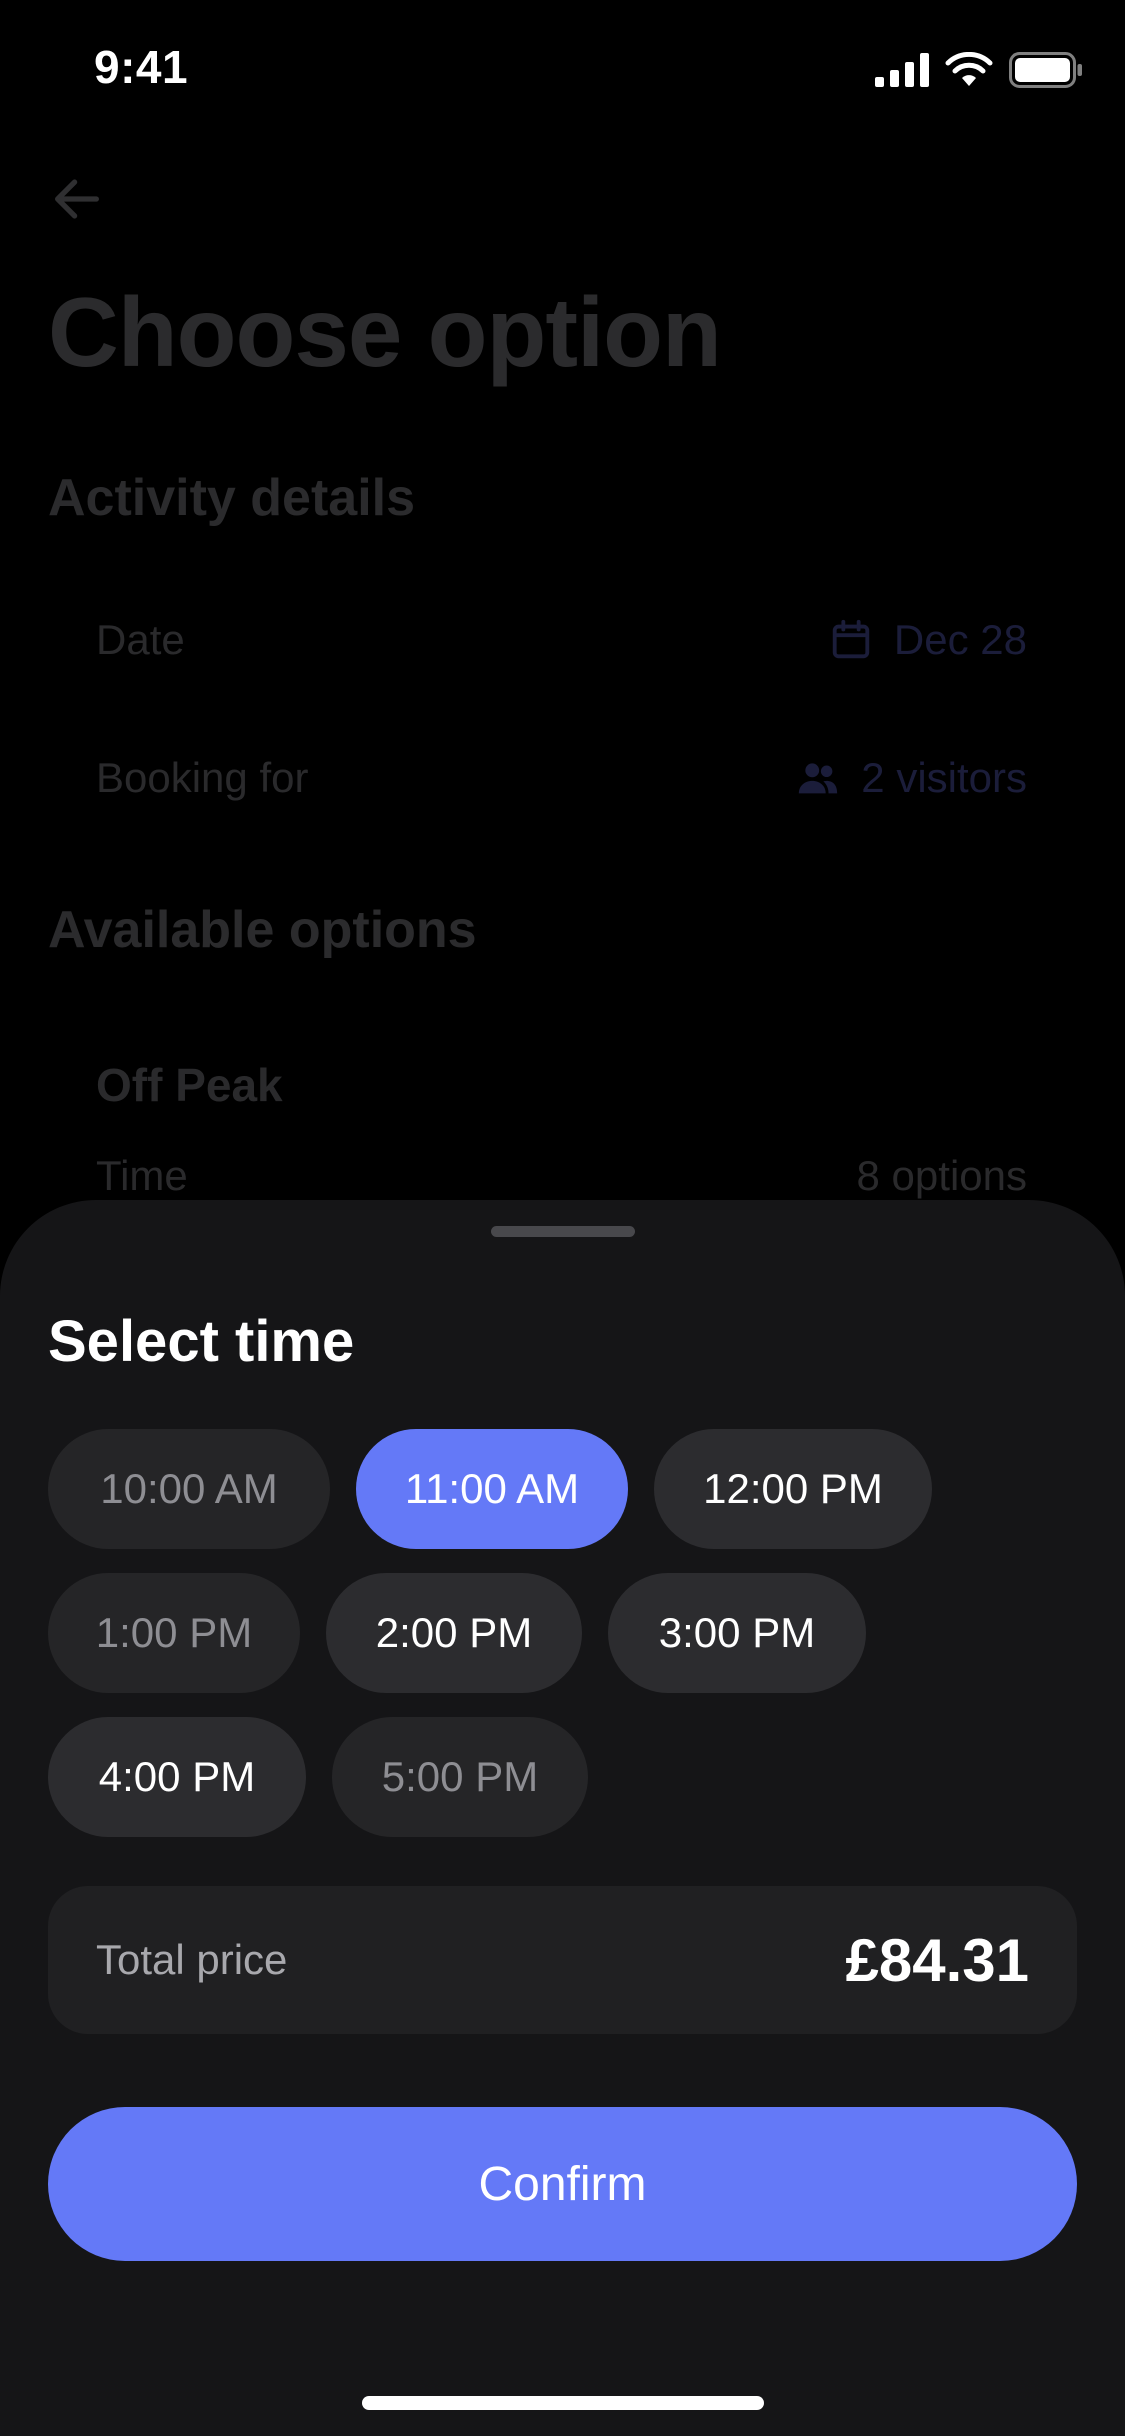 The width and height of the screenshot is (1125, 2436). I want to click on wifi-icon, so click(969, 69).